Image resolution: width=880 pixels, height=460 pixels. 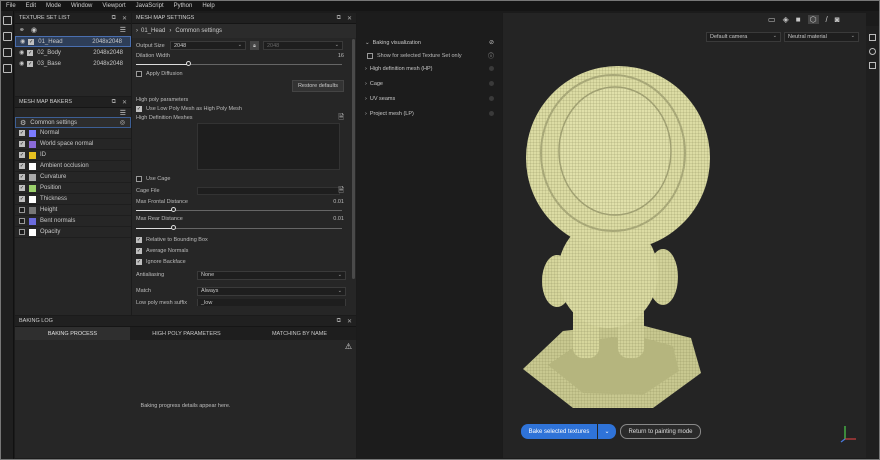 I want to click on average-normals-checkbox: ✓, so click(x=139, y=250).